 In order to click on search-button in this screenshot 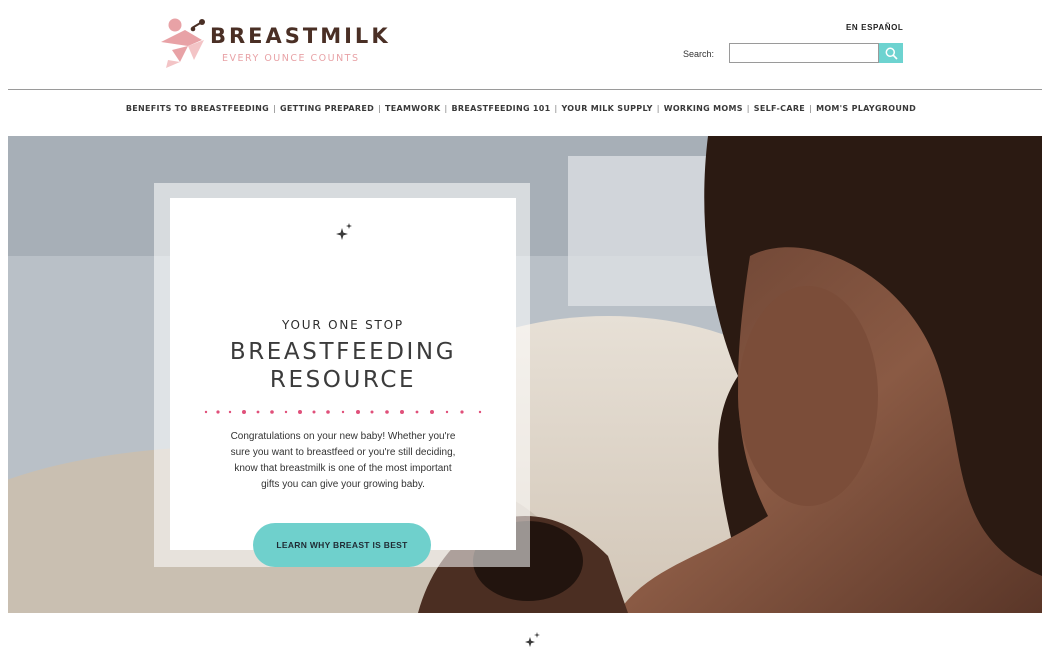, I will do `click(891, 53)`.